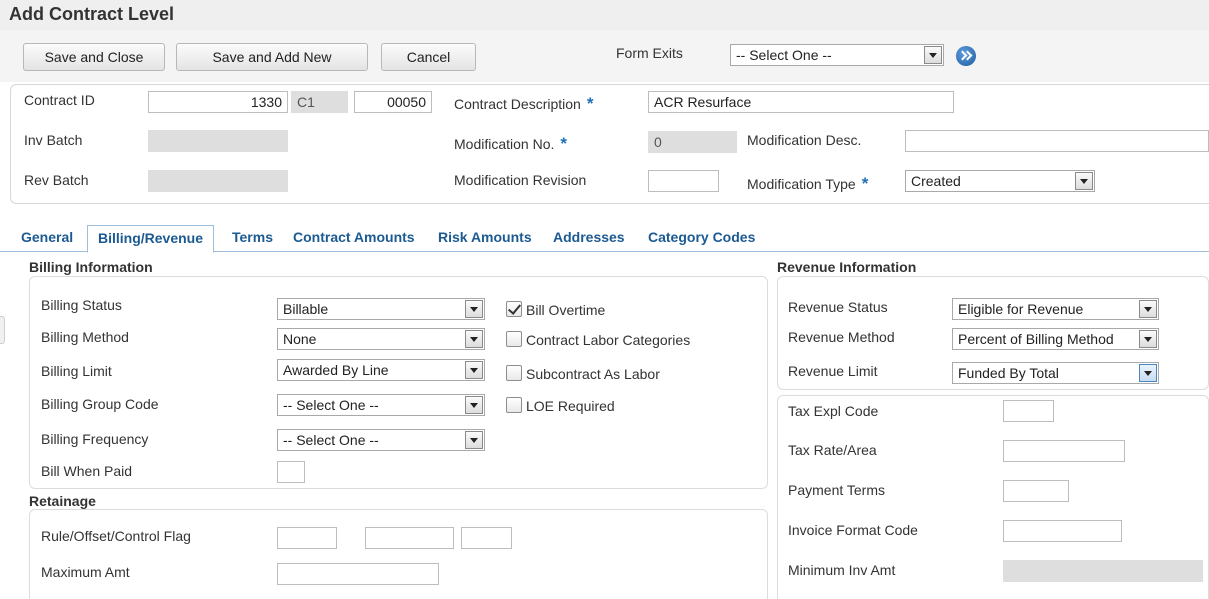 This screenshot has width=1209, height=599. I want to click on modification-desc-input, so click(1057, 141).